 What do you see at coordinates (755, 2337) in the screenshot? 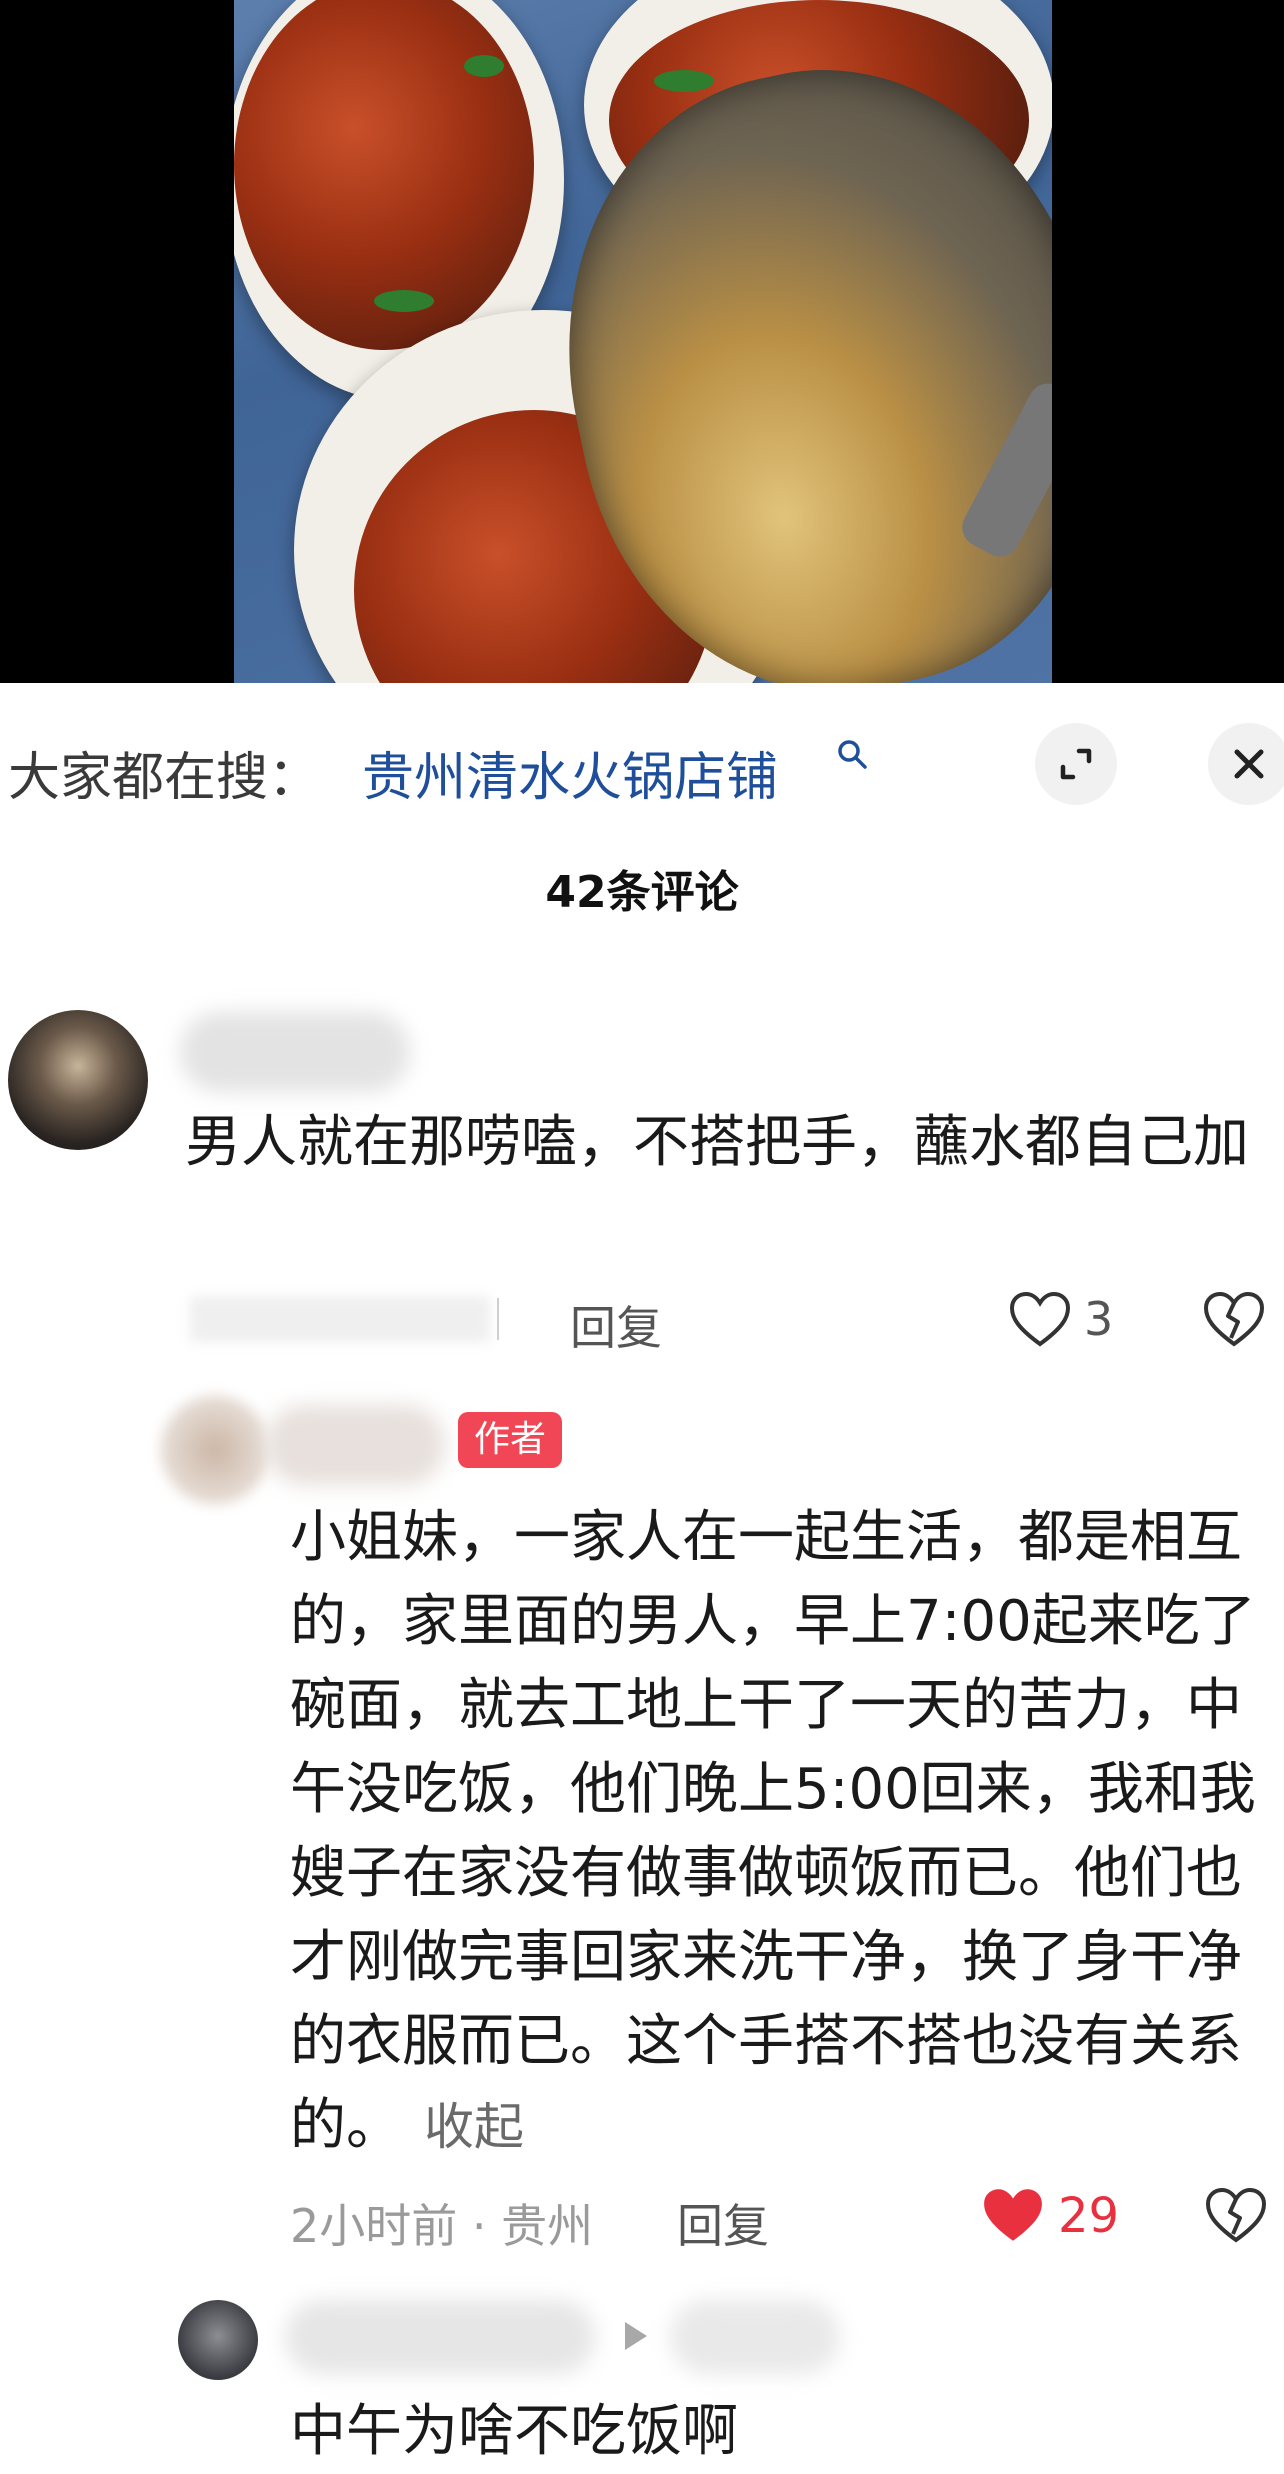
I see `reply-target-username-blurred` at bounding box center [755, 2337].